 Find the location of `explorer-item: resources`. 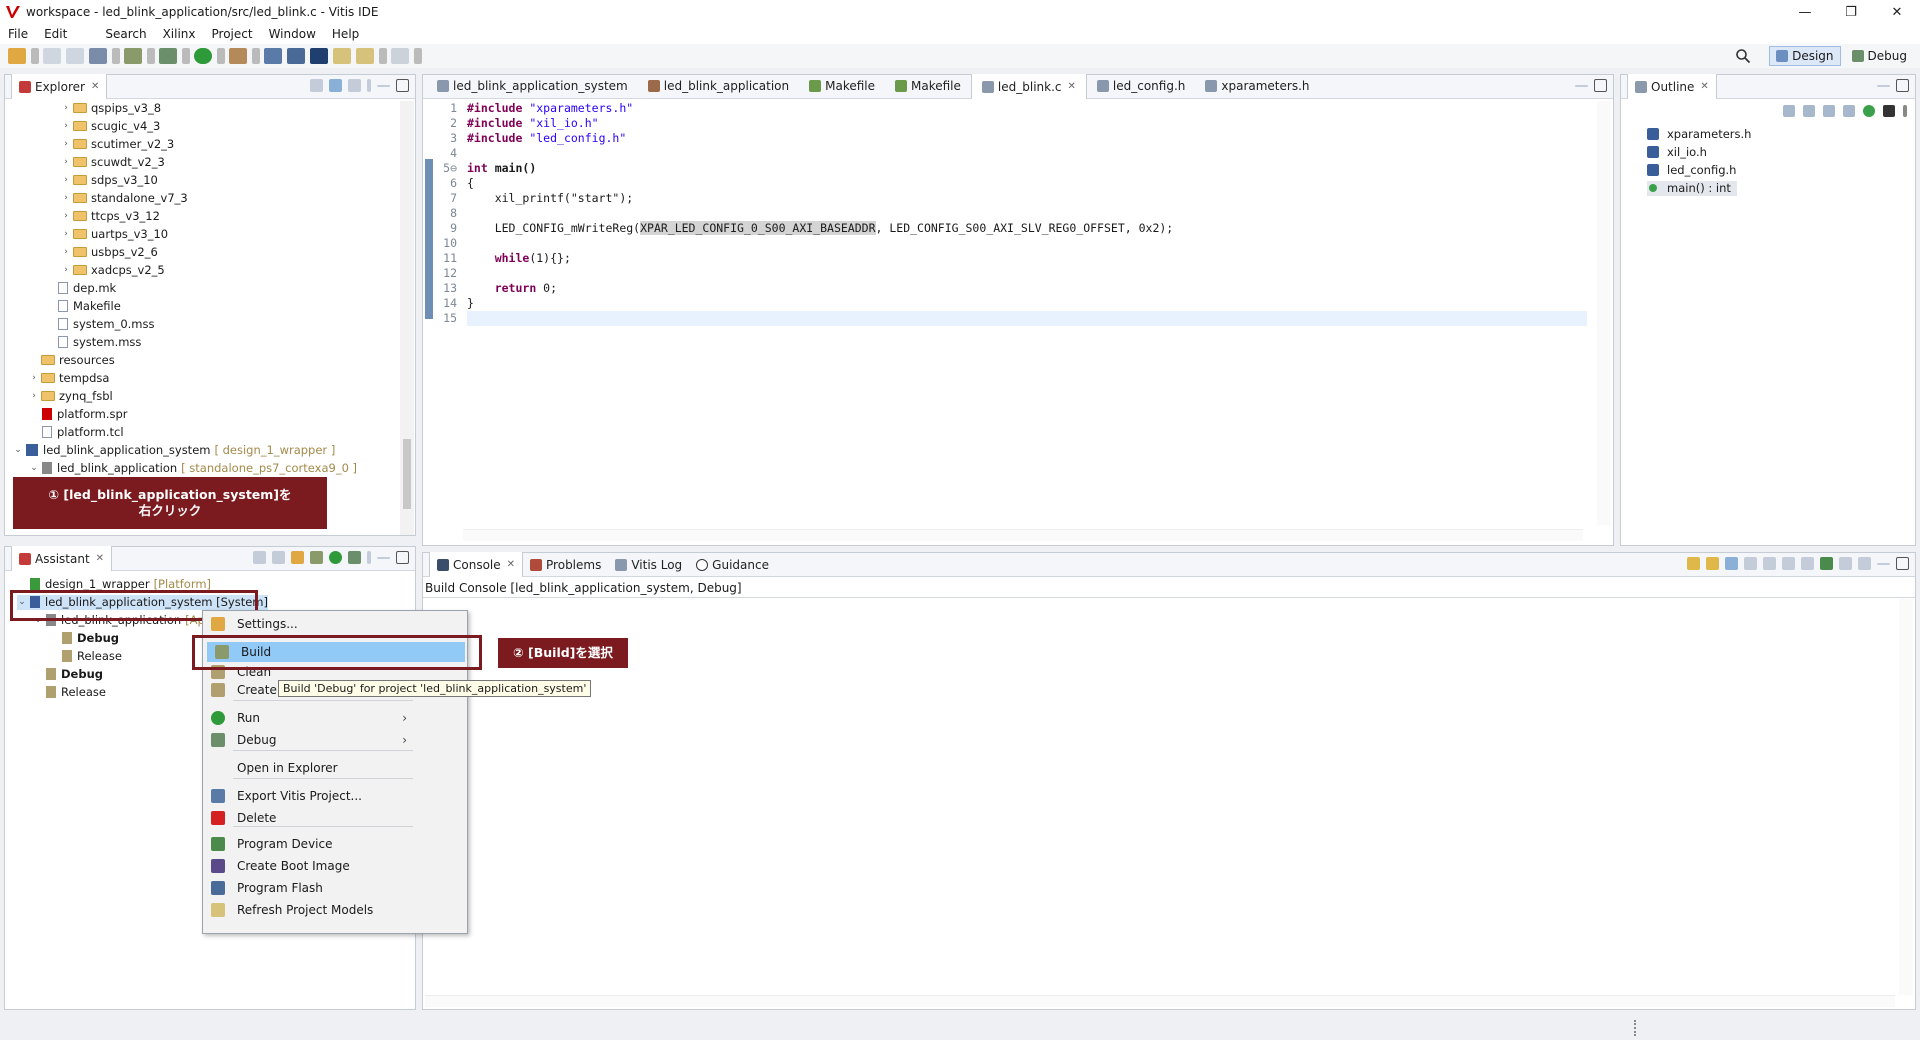

explorer-item: resources is located at coordinates (72, 360).